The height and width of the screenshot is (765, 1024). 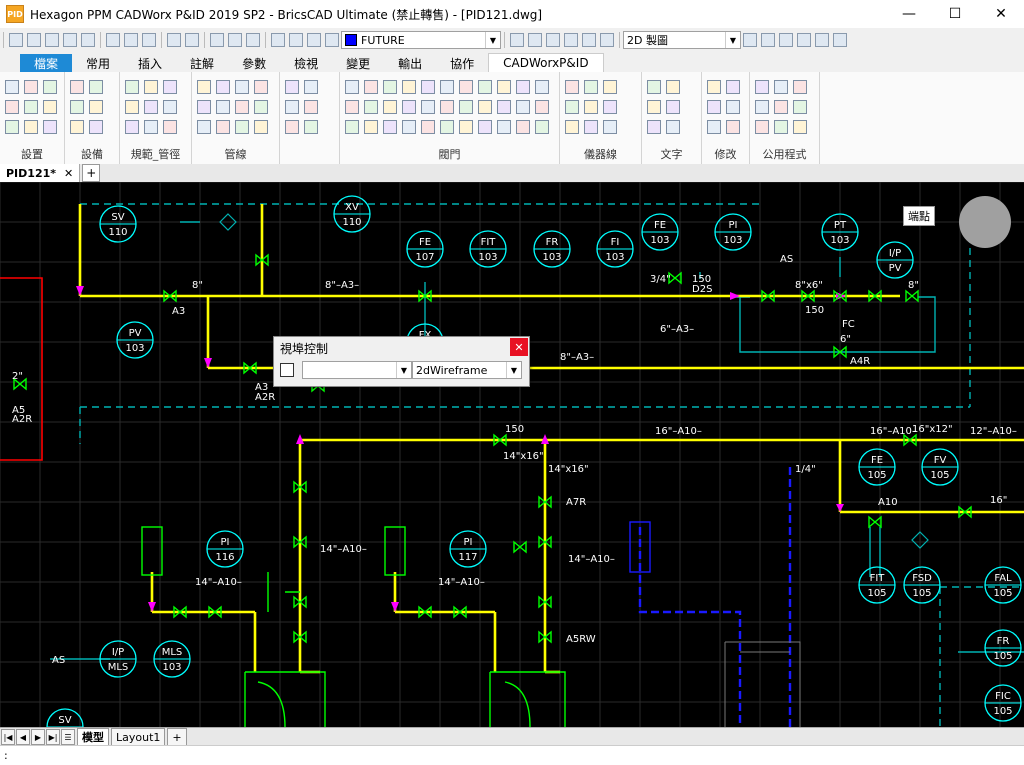 I want to click on first-tab-icon: |◀, so click(x=8, y=737).